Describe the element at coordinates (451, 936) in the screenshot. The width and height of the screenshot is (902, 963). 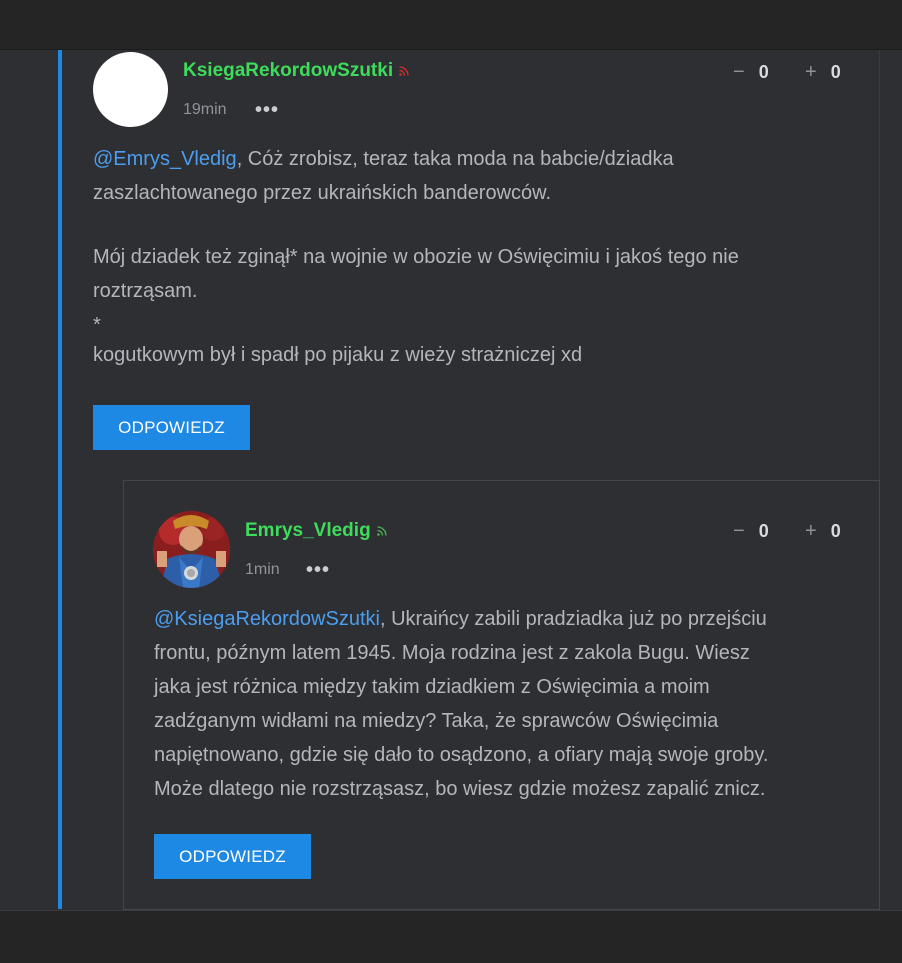
I see `bottom-bar` at that location.